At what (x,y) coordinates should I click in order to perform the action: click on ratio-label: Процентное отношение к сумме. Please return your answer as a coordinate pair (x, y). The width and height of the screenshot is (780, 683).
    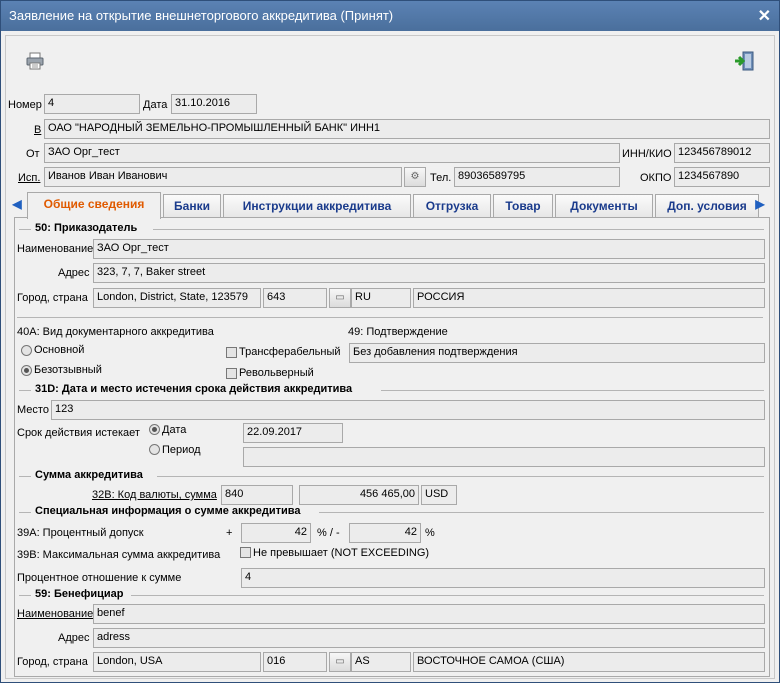
    Looking at the image, I should click on (99, 578).